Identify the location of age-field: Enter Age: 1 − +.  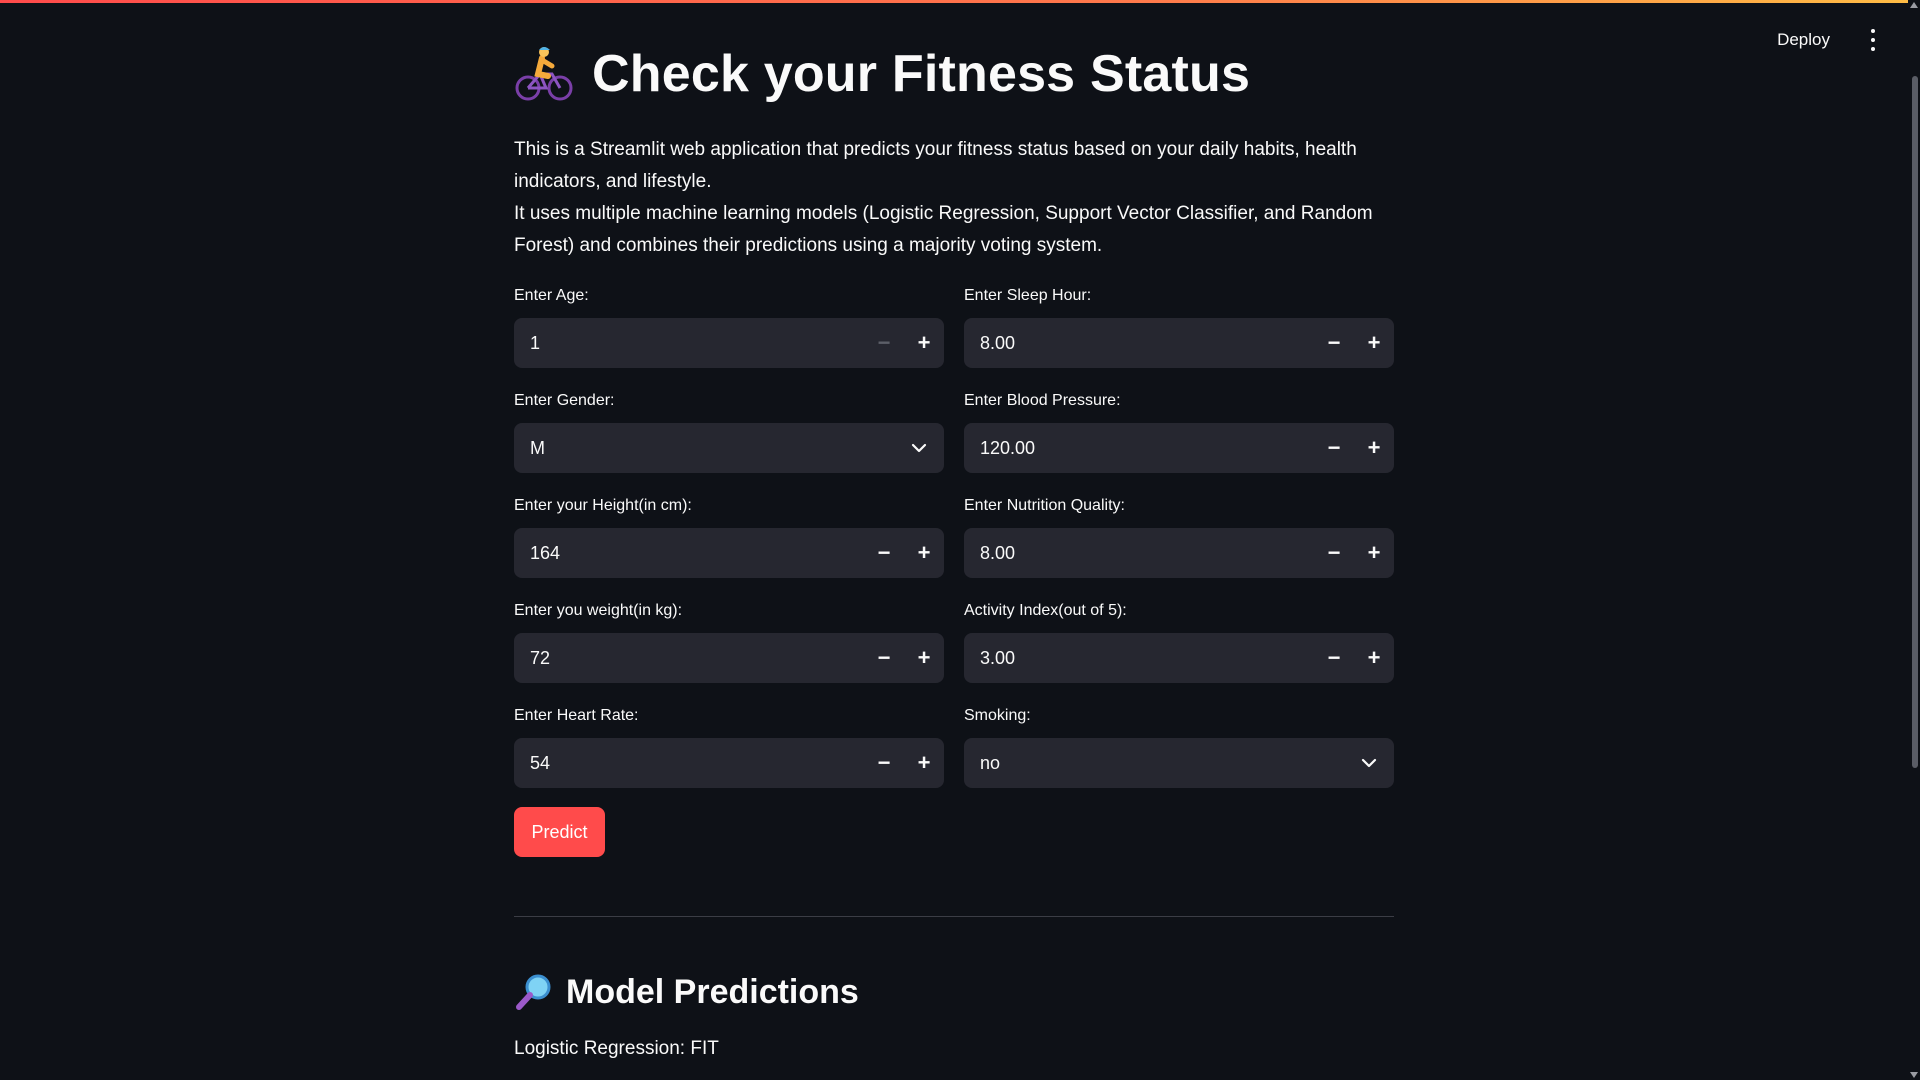
(729, 327).